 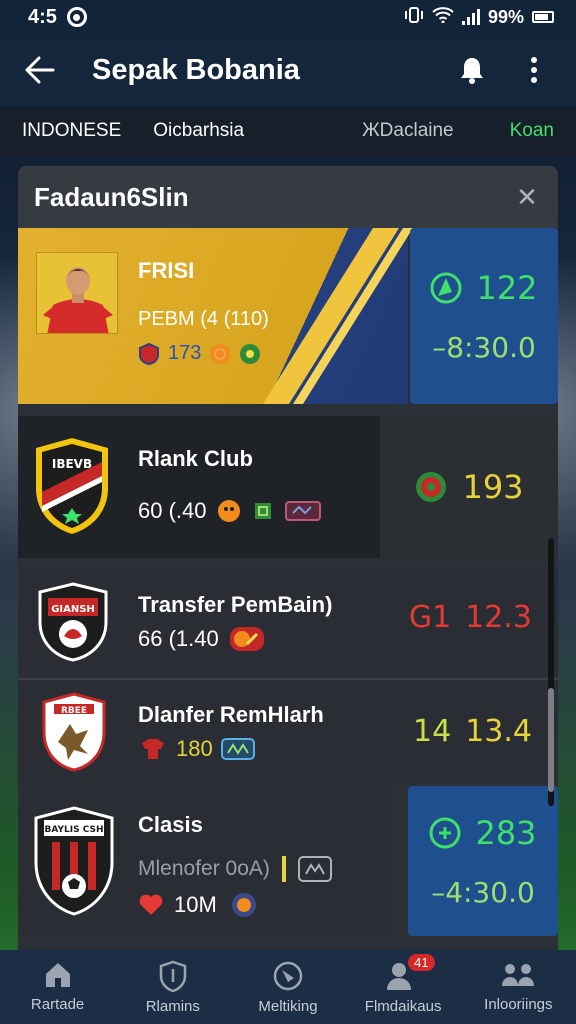 I want to click on transfer-name: Dlanfer RemHlarh, so click(x=231, y=714).